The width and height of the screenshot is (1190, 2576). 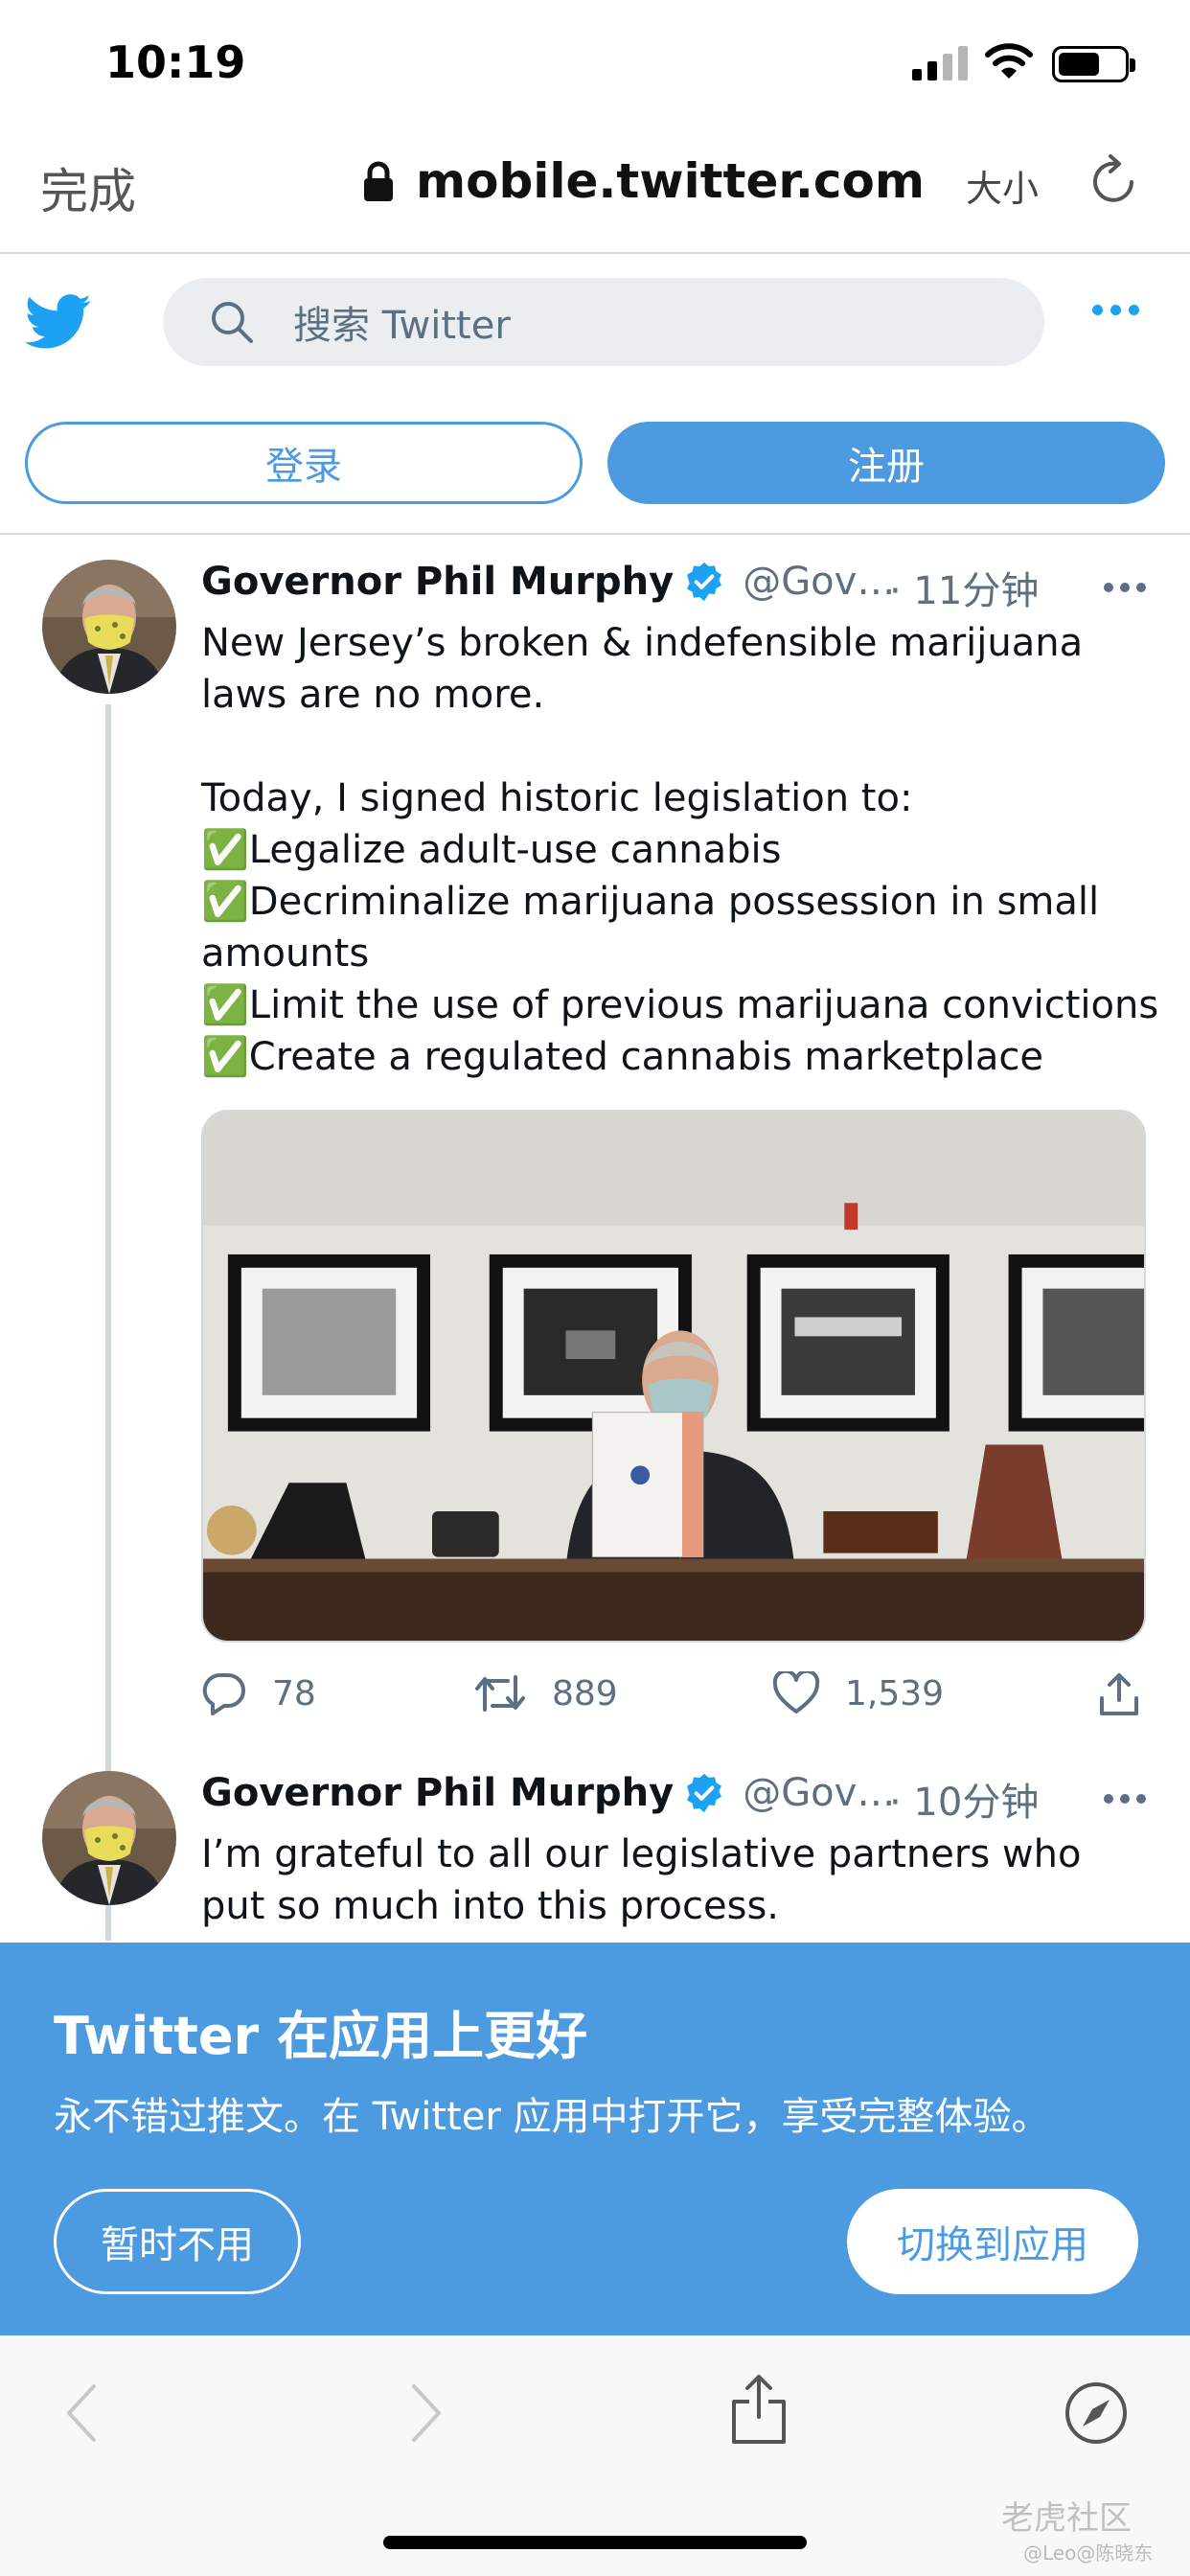 I want to click on home-indicator, so click(x=595, y=2542).